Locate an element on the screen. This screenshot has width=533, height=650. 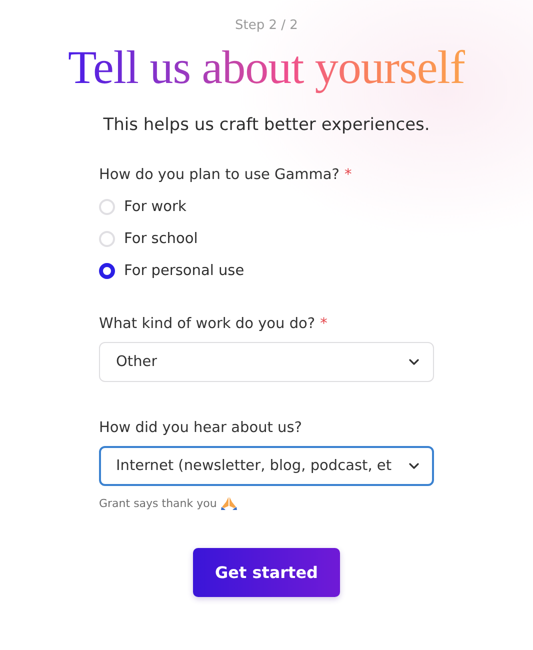
work-dropdown: Other is located at coordinates (266, 362).